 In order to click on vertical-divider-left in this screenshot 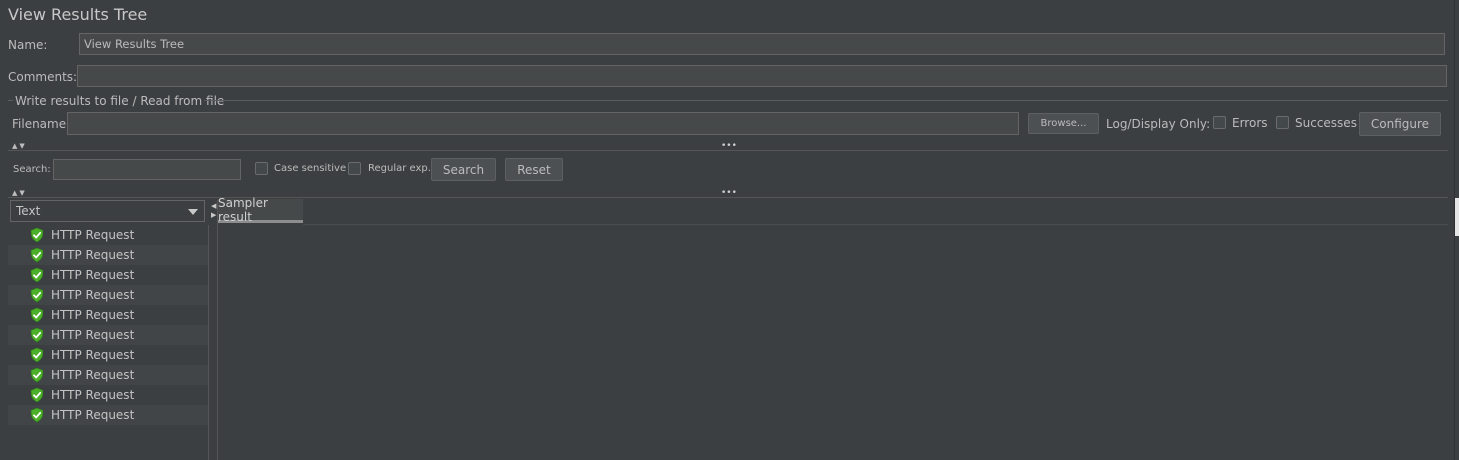, I will do `click(208, 342)`.